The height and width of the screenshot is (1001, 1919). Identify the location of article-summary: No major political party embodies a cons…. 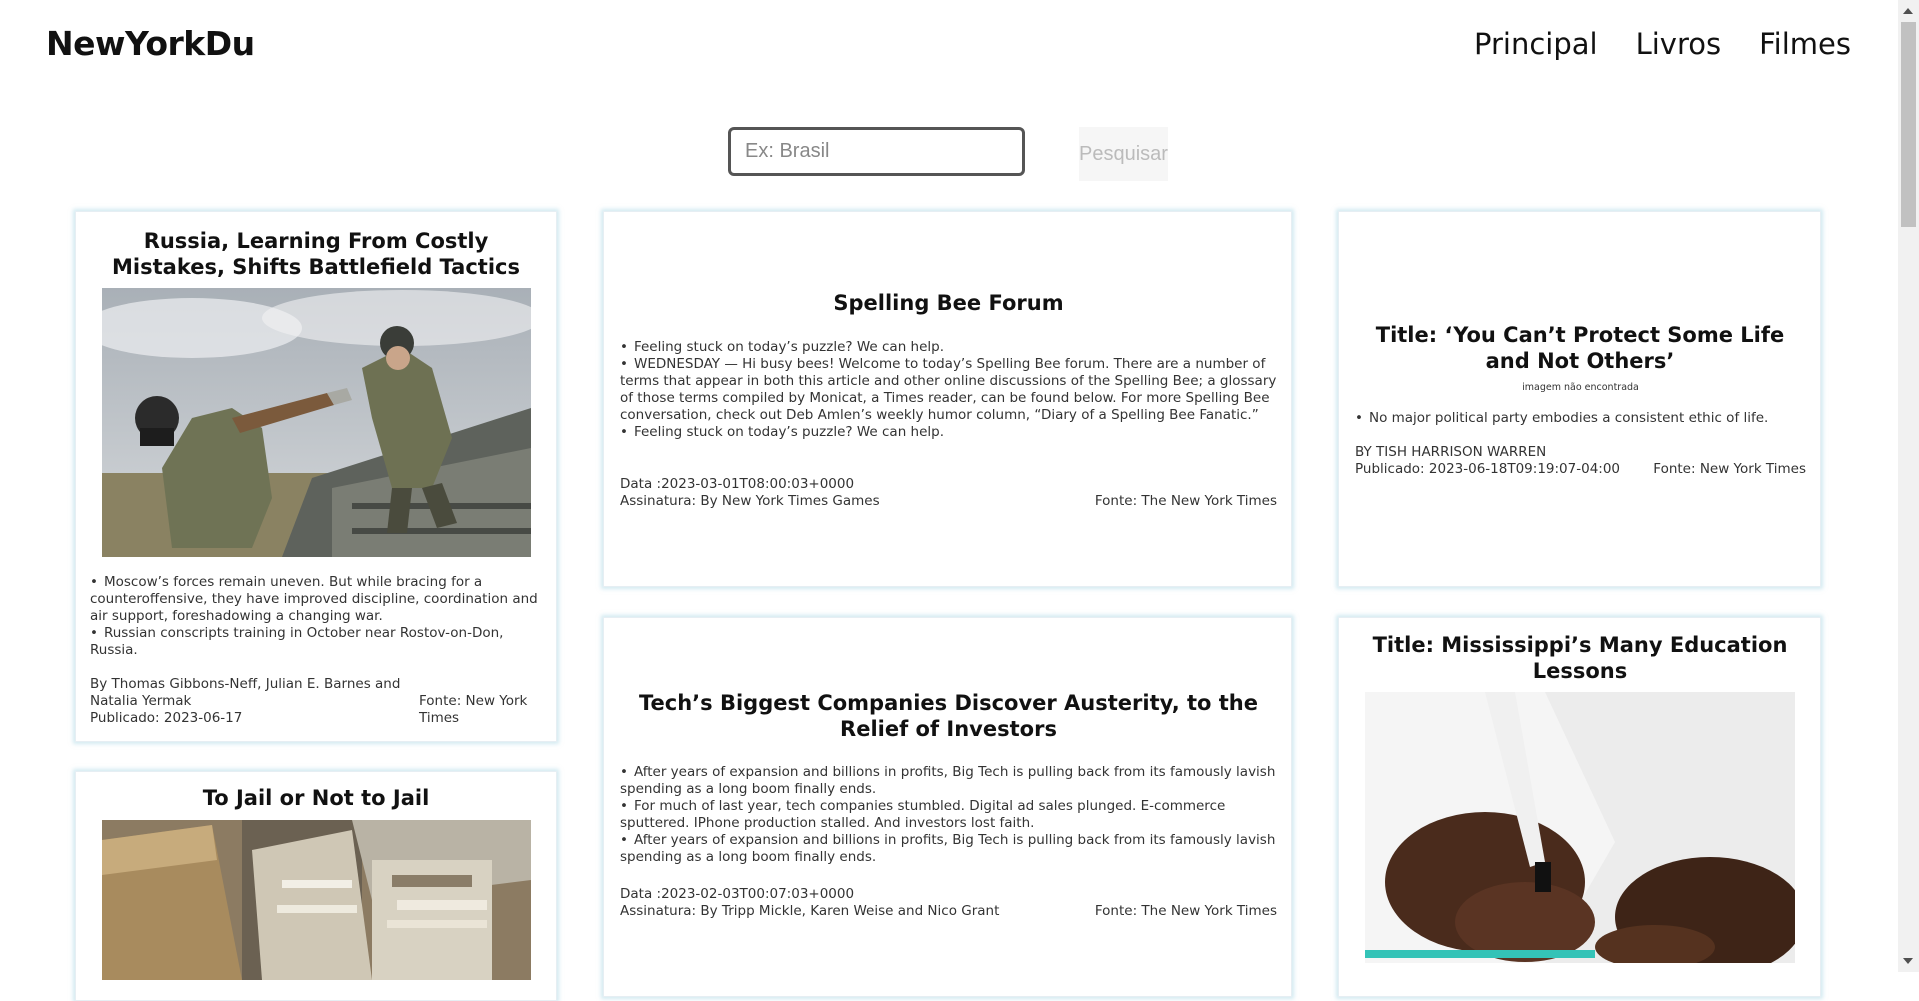
(1582, 418).